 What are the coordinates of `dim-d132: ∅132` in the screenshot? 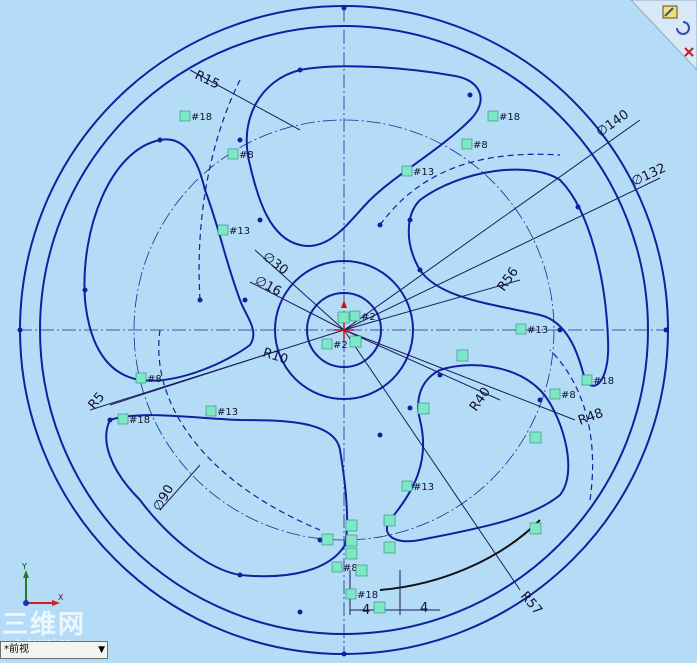 It's located at (648, 175).